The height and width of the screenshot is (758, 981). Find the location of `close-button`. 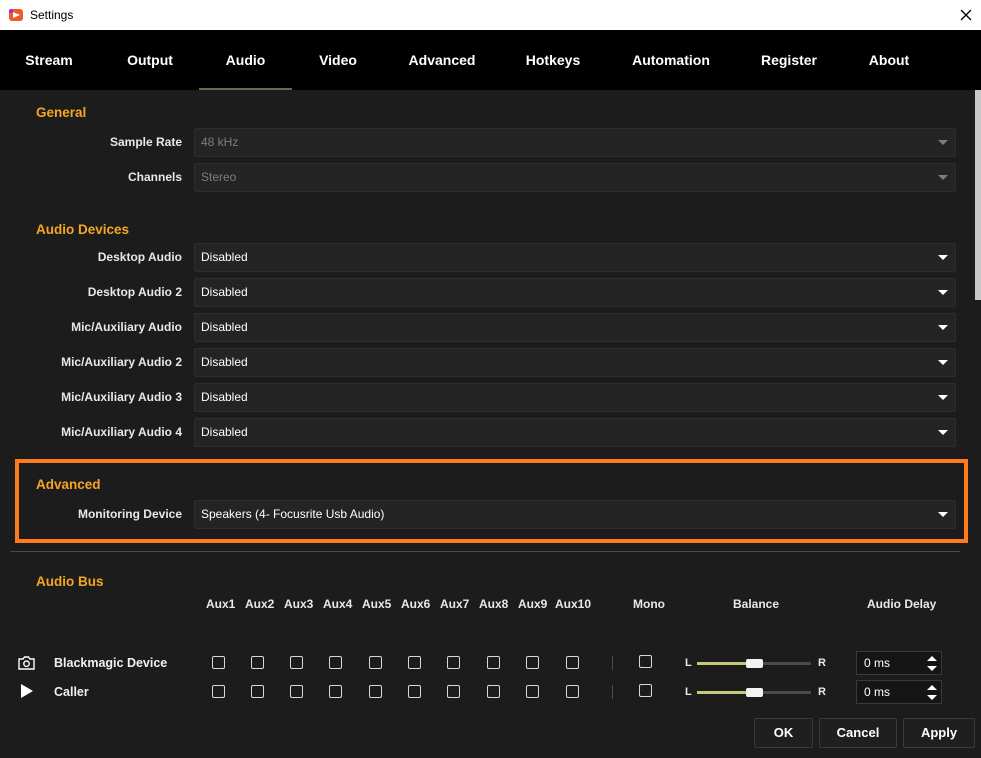

close-button is located at coordinates (966, 15).